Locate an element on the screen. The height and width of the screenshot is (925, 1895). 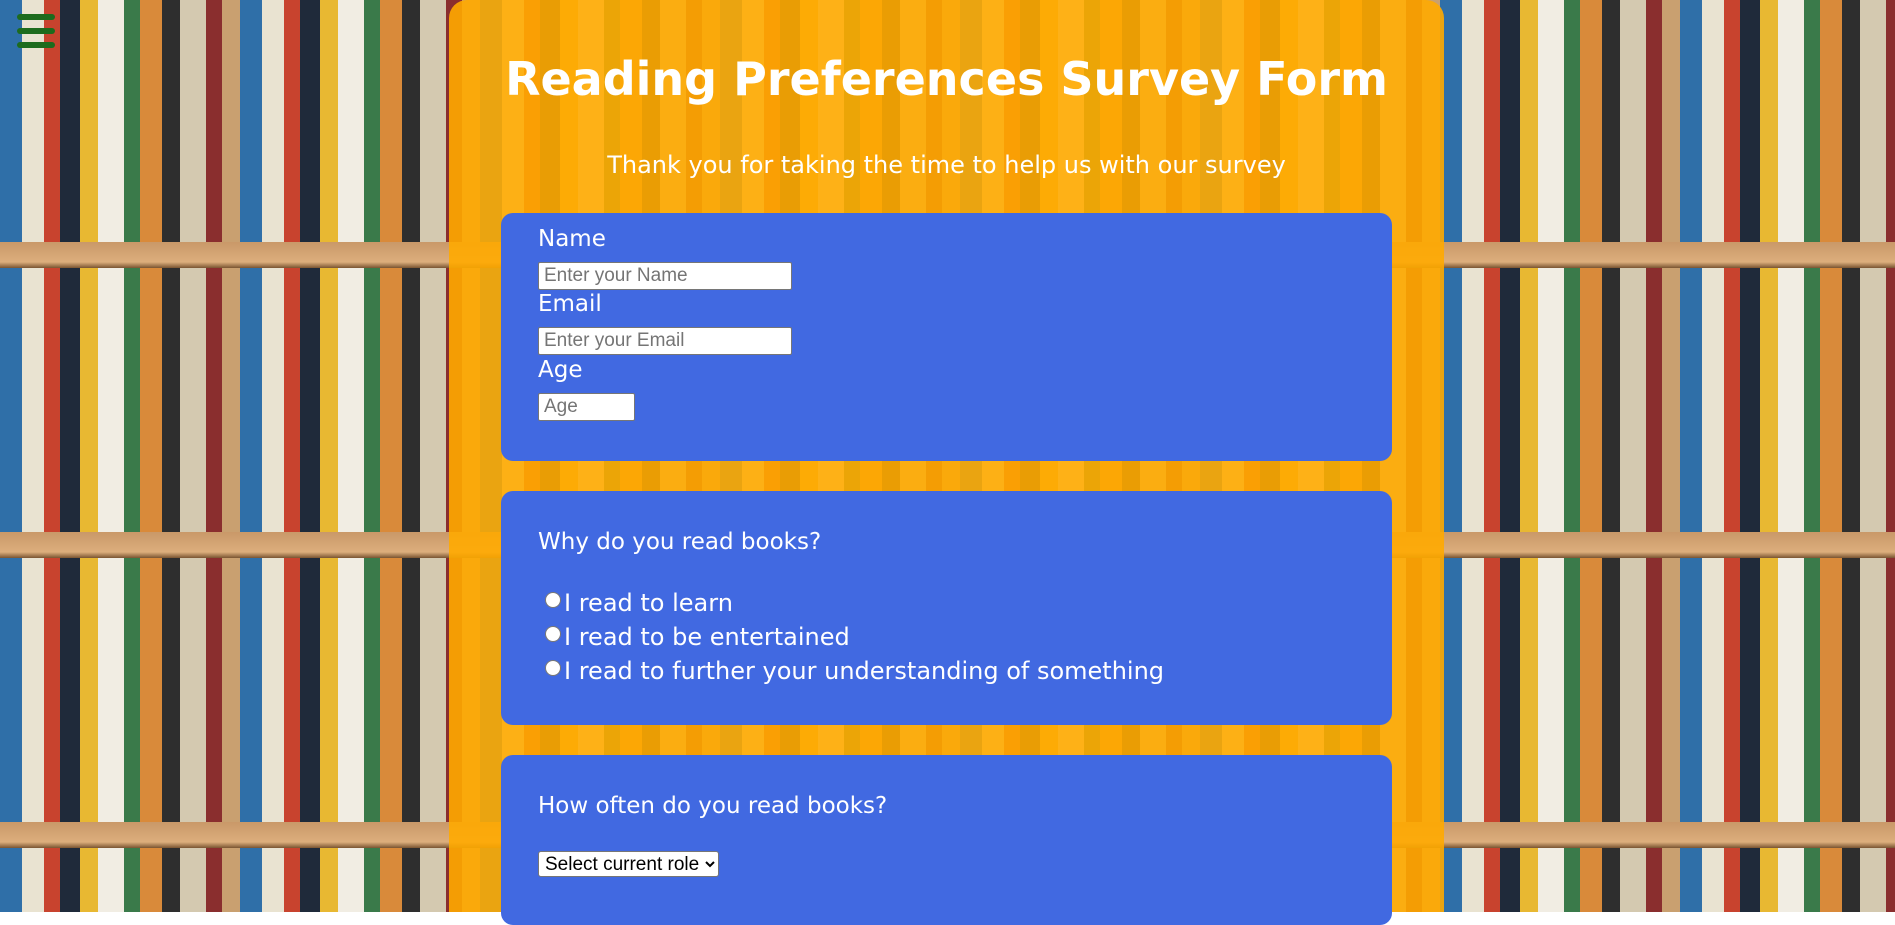
frequency-question: How often do you read books? is located at coordinates (713, 806).